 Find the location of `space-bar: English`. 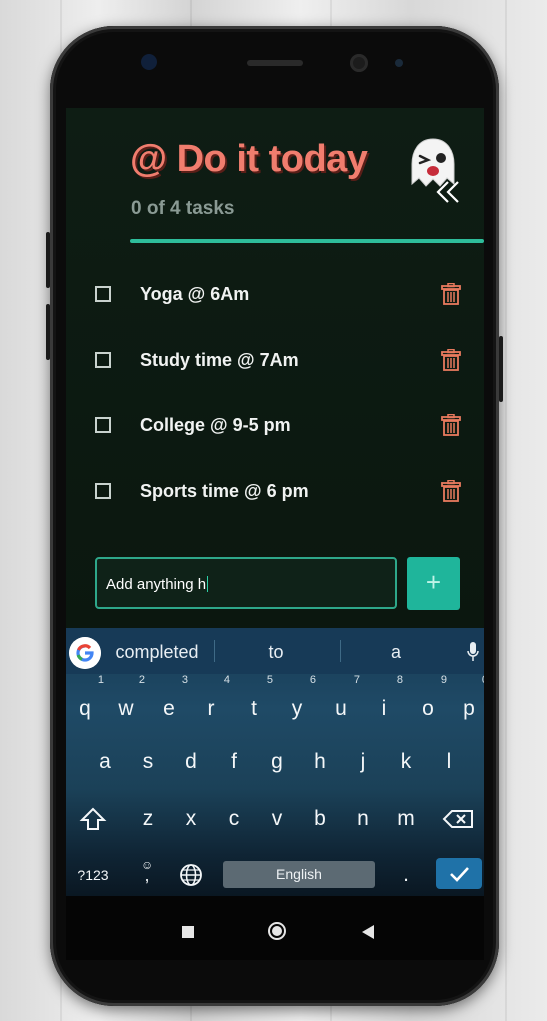

space-bar: English is located at coordinates (299, 874).